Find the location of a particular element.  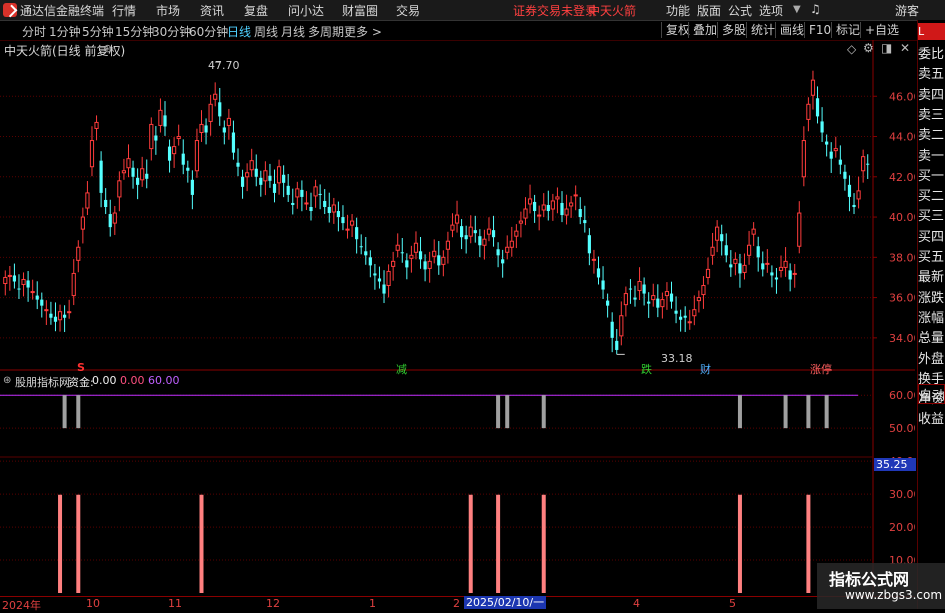

diamond-icon: ◇ is located at coordinates (851, 49).